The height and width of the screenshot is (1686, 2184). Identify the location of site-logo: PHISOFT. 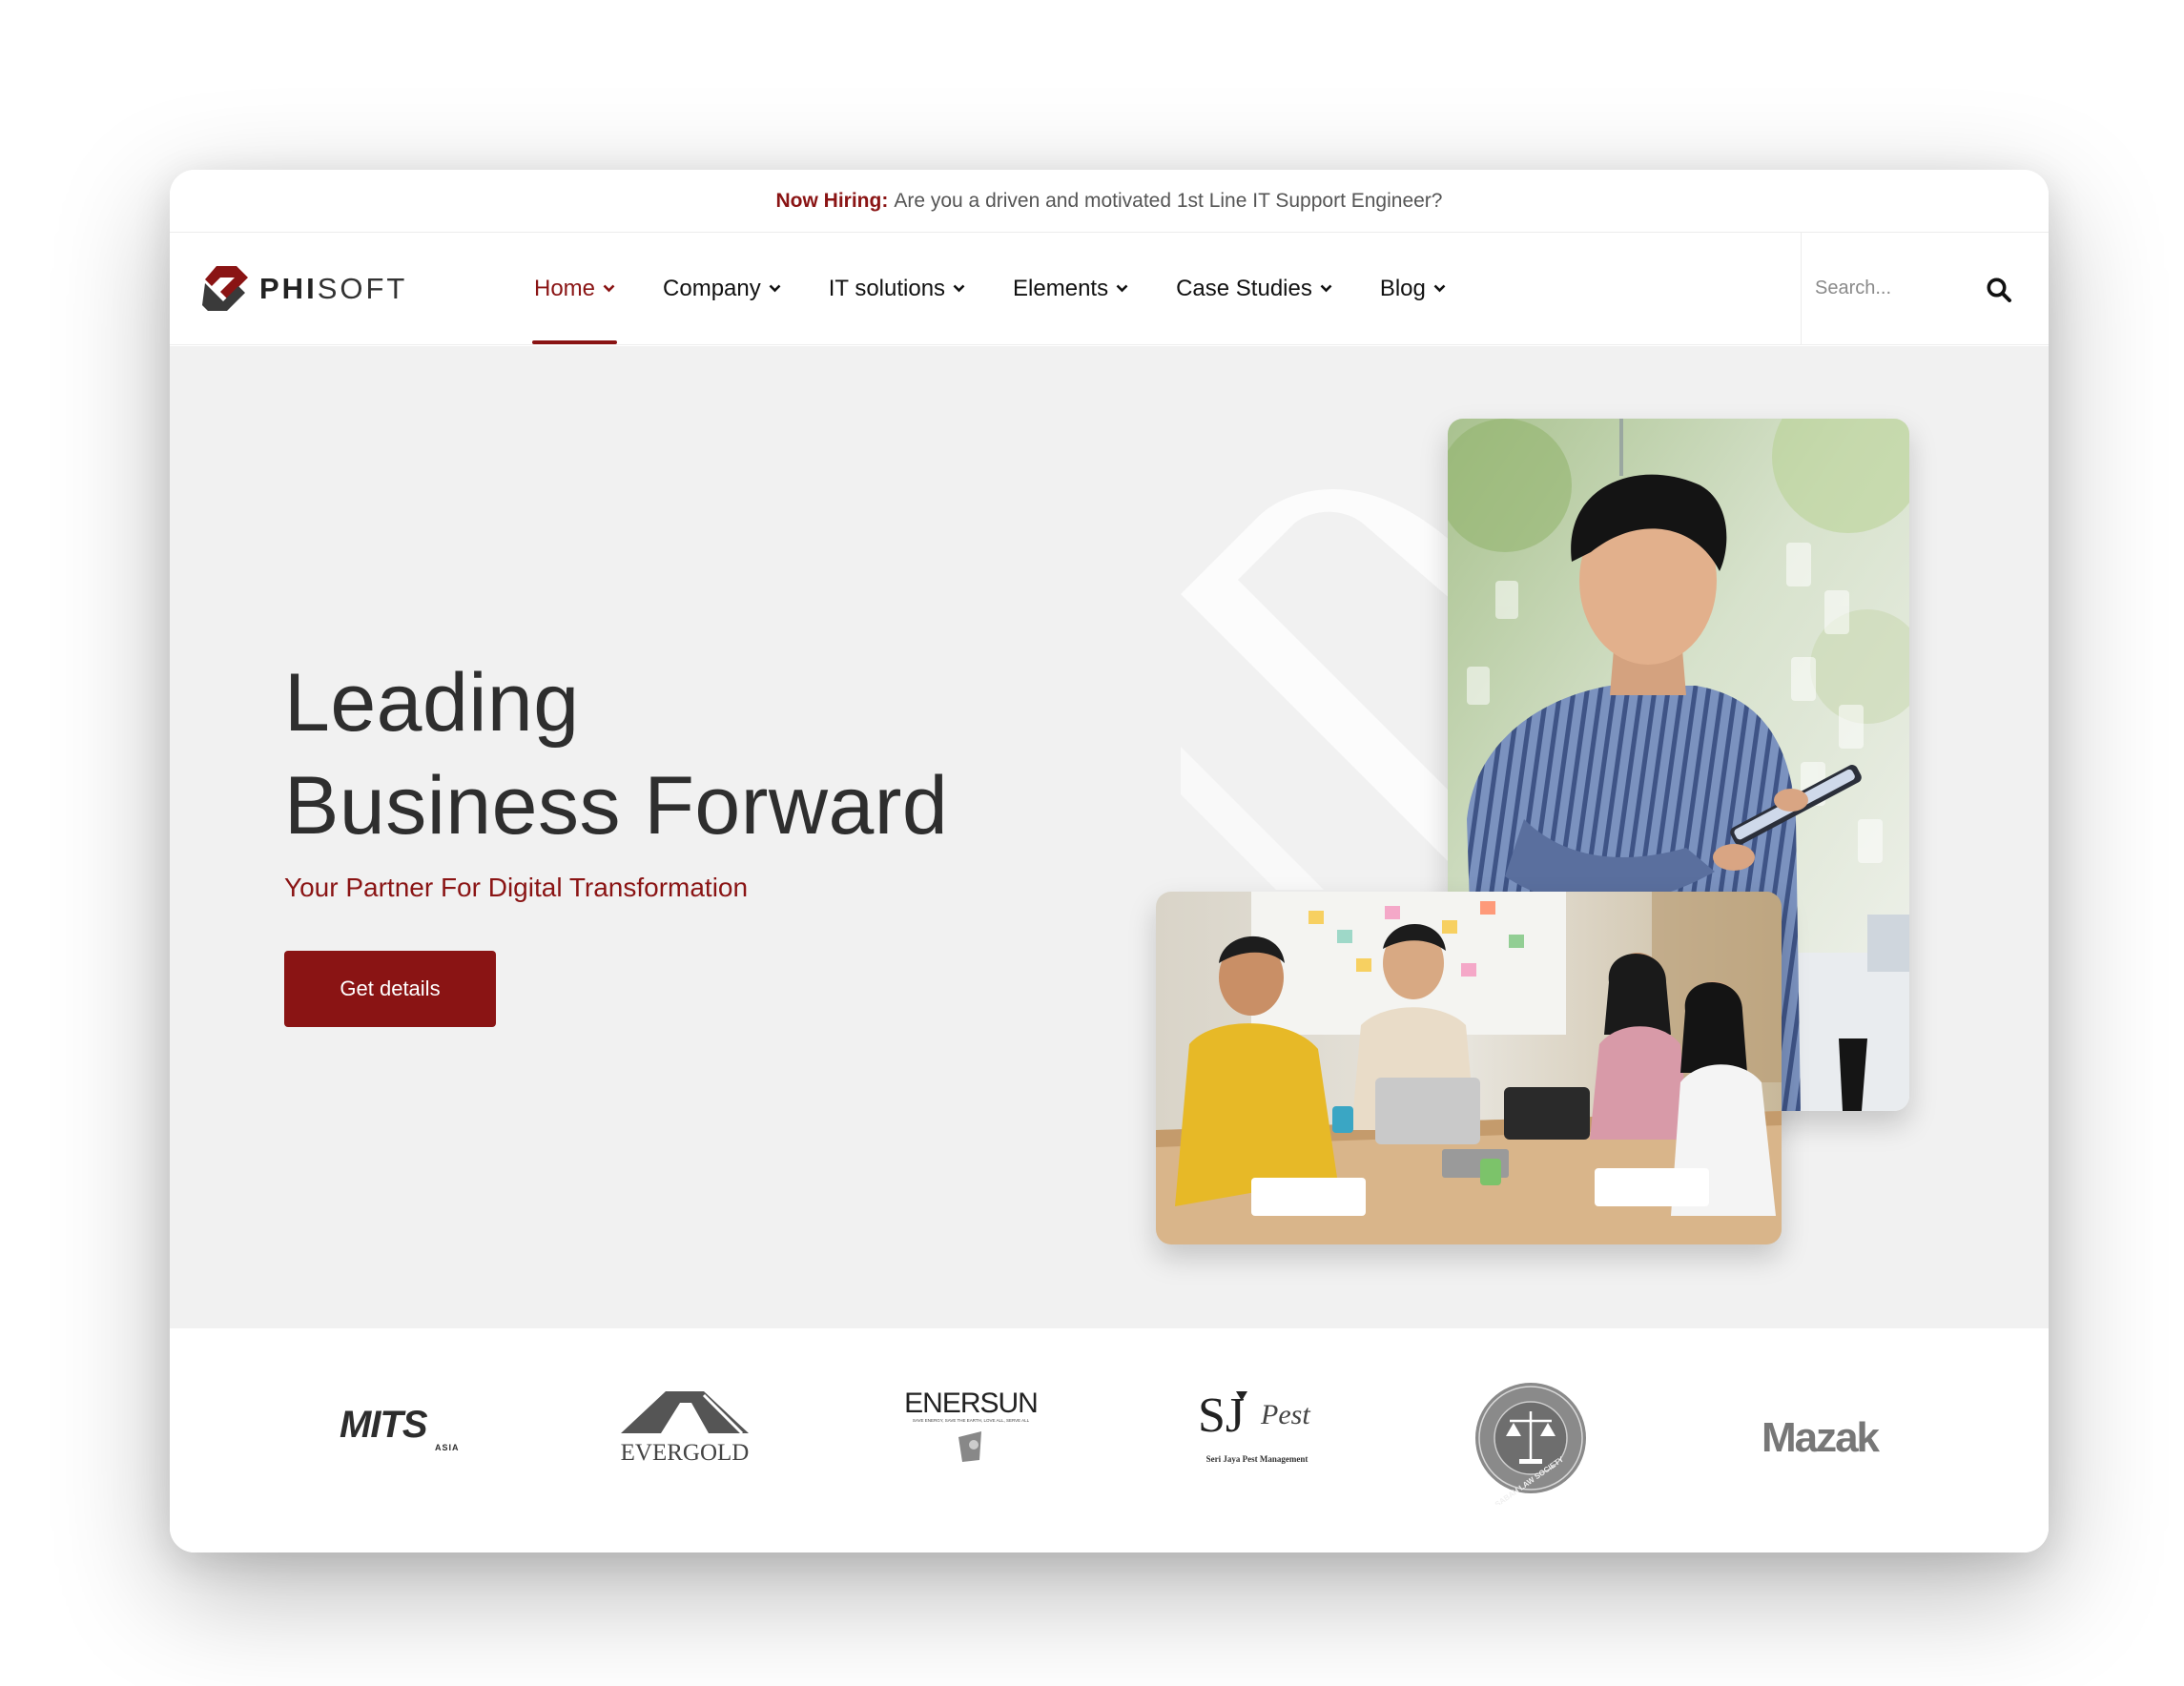
(352, 289).